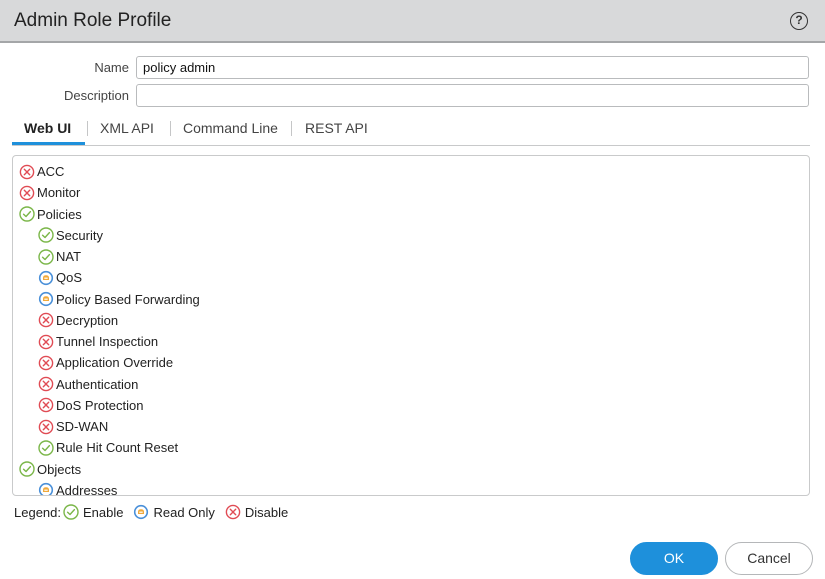 The width and height of the screenshot is (825, 579). What do you see at coordinates (230, 128) in the screenshot?
I see `tab-command-line: Command Line` at bounding box center [230, 128].